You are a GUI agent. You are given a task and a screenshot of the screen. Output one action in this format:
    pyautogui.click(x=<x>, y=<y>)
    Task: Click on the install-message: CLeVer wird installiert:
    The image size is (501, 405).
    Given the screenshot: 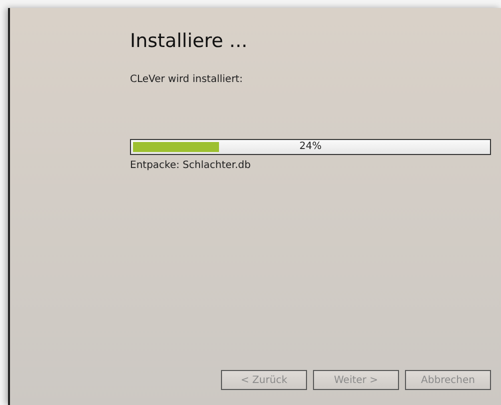 What is the action you would take?
    pyautogui.click(x=187, y=79)
    